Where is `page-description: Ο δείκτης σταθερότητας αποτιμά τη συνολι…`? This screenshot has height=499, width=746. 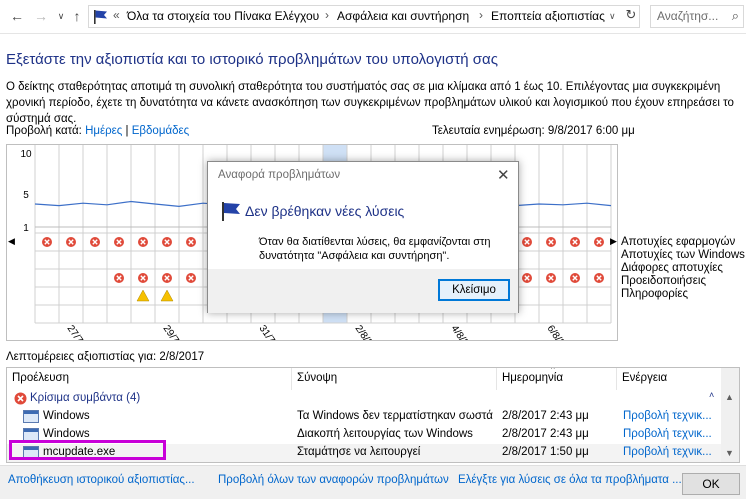
page-description: Ο δείκτης σταθερότητας αποτιμά τη συνολι… is located at coordinates (370, 103).